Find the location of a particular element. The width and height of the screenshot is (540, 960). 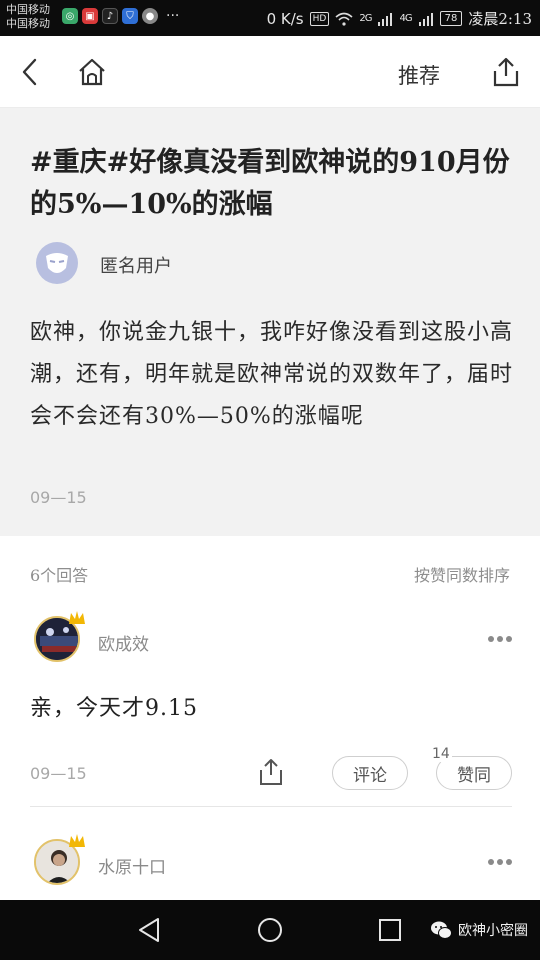

comment-button: 评论 is located at coordinates (370, 773).